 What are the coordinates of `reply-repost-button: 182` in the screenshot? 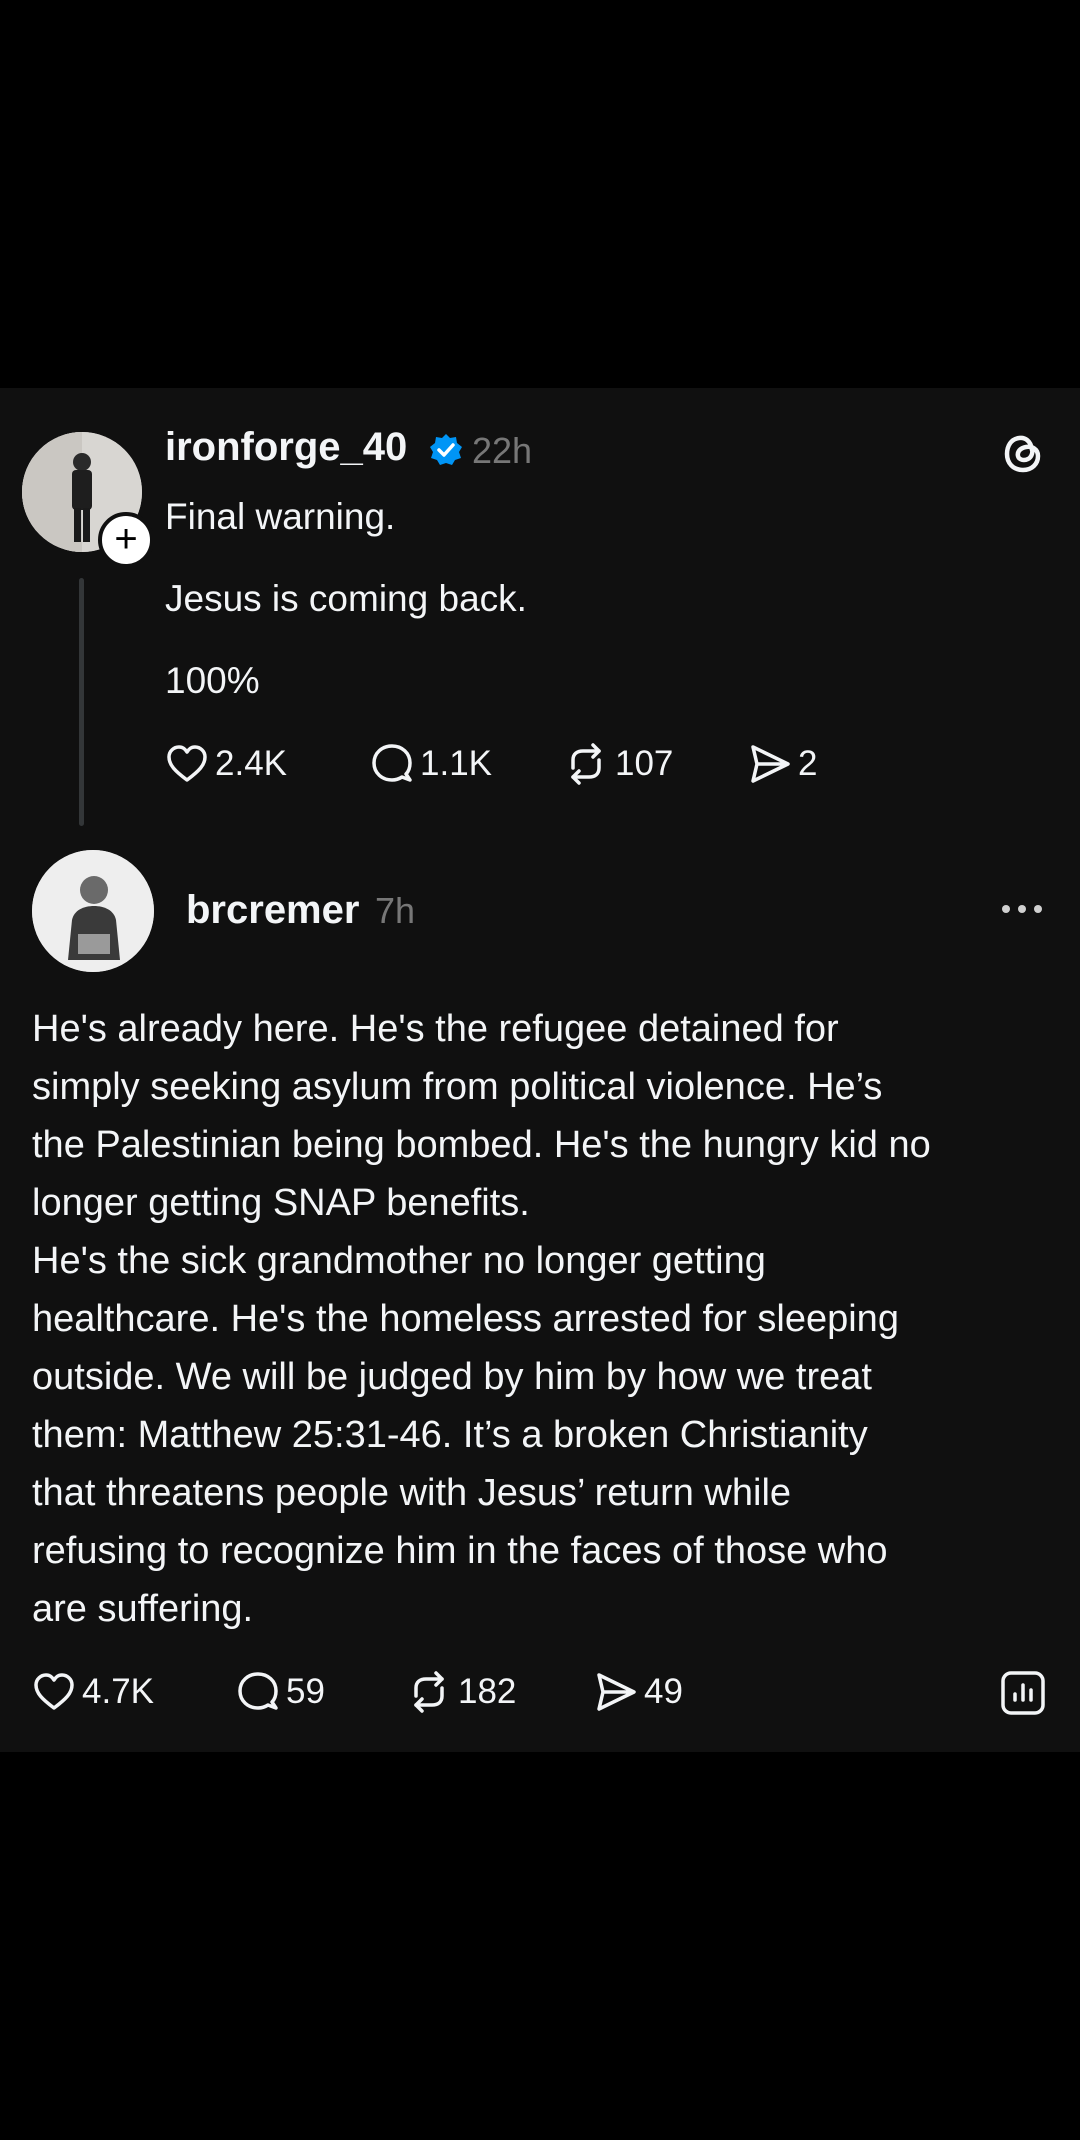 It's located at (461, 1692).